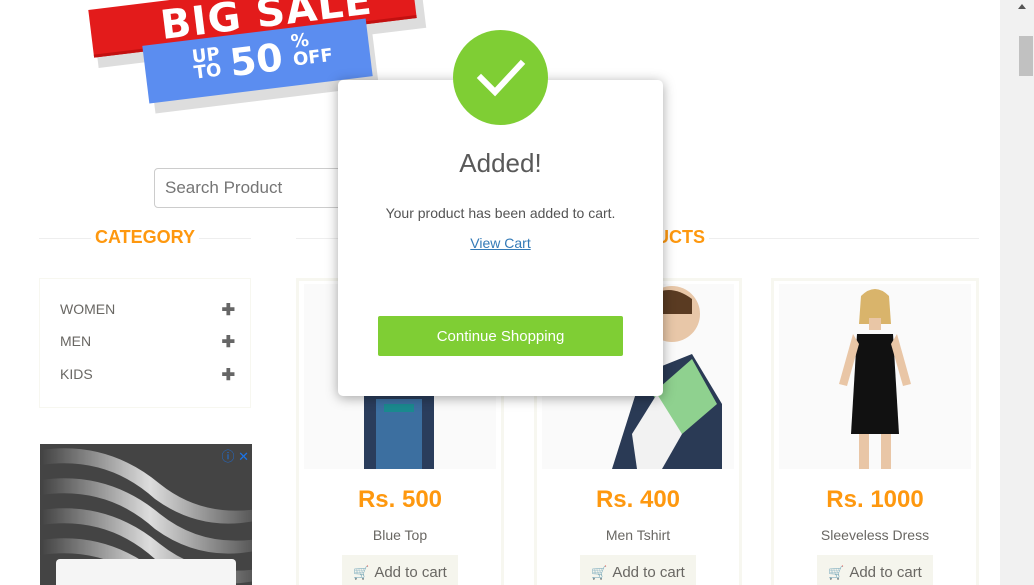  I want to click on product-price: Rs. 1000, so click(875, 499).